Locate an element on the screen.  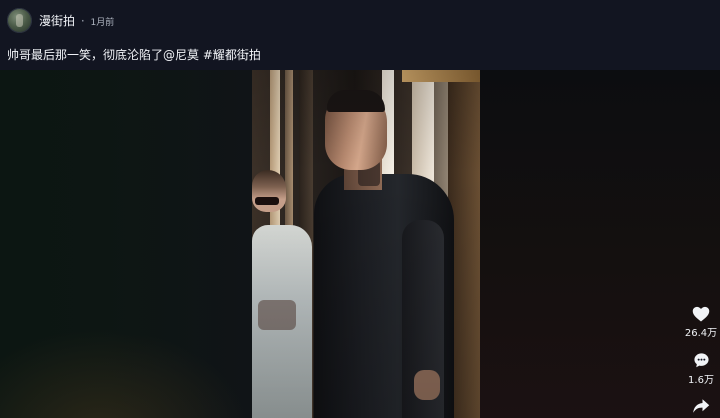
author-name: 漫街拍 is located at coordinates (57, 21).